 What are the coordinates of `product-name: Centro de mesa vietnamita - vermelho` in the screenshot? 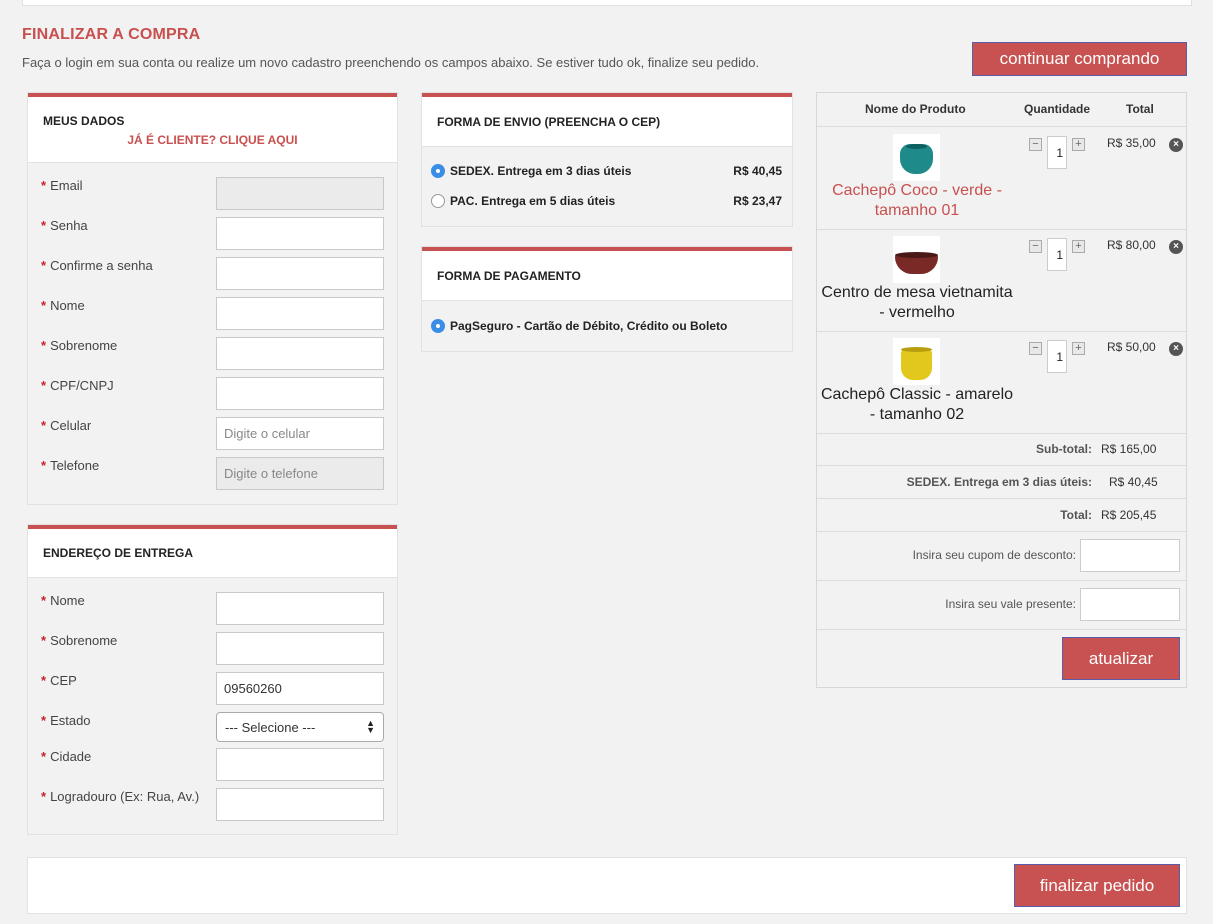 It's located at (917, 303).